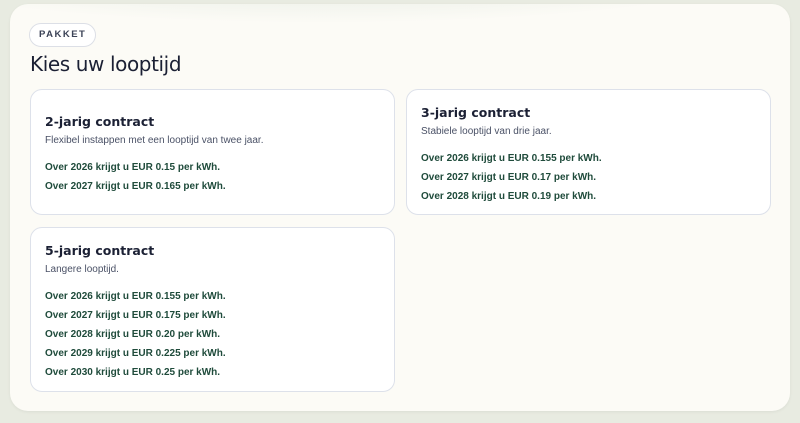 This screenshot has height=423, width=800. I want to click on rate-line: Over 2028 krijgt u EUR 0.19 per kWh., so click(509, 196).